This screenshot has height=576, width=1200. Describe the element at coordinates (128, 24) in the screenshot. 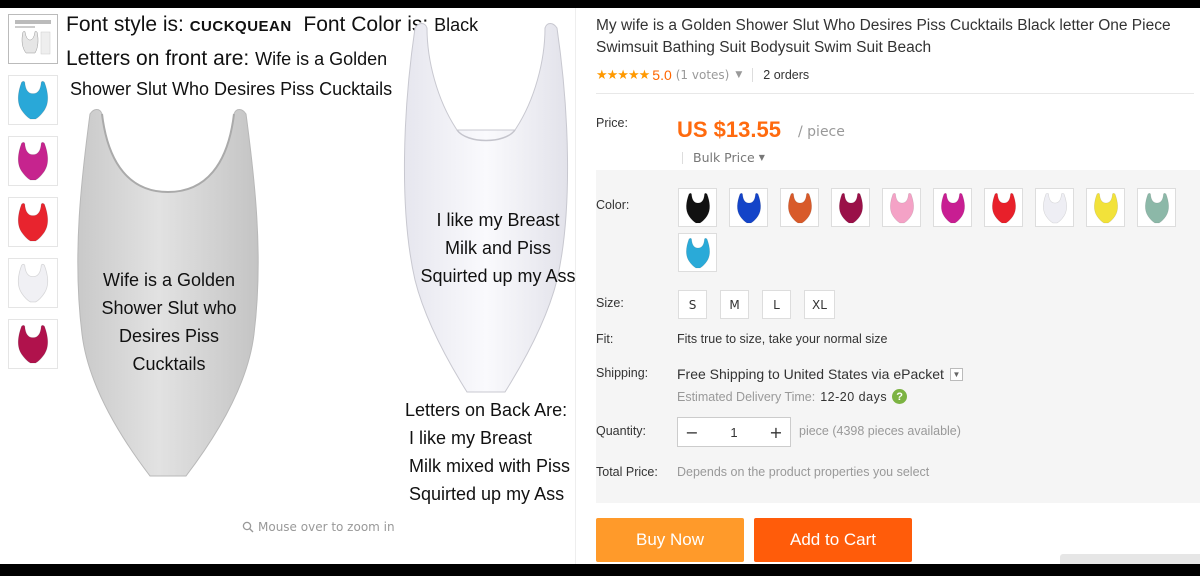

I see `font-style-prefix: Font style is:` at that location.